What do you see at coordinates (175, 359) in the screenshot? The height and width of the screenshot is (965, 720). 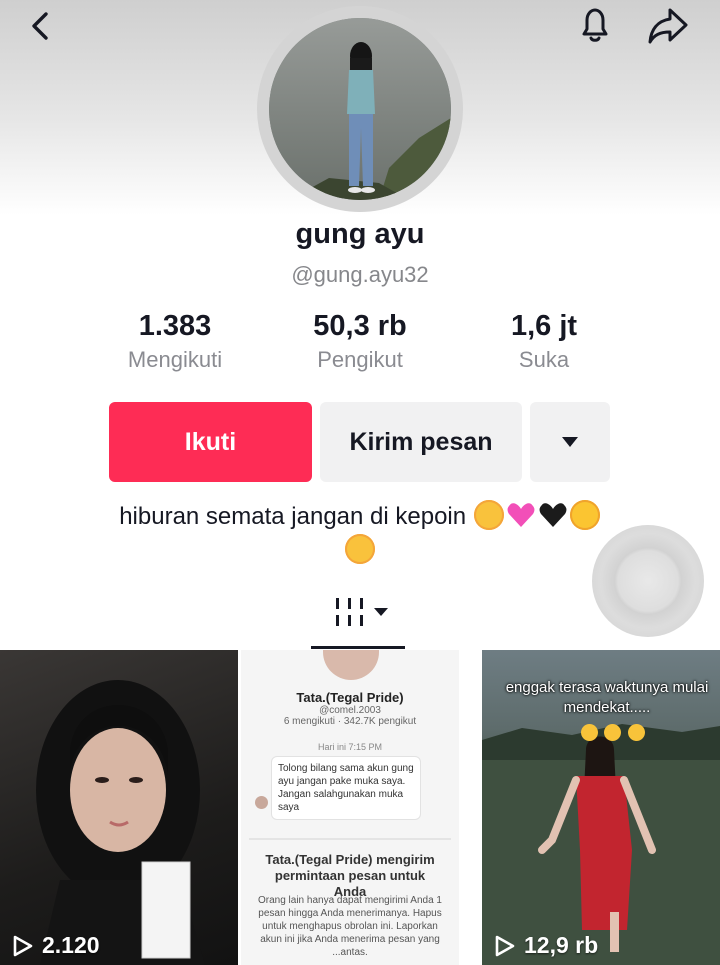 I see `stat-following-label: Mengikuti` at bounding box center [175, 359].